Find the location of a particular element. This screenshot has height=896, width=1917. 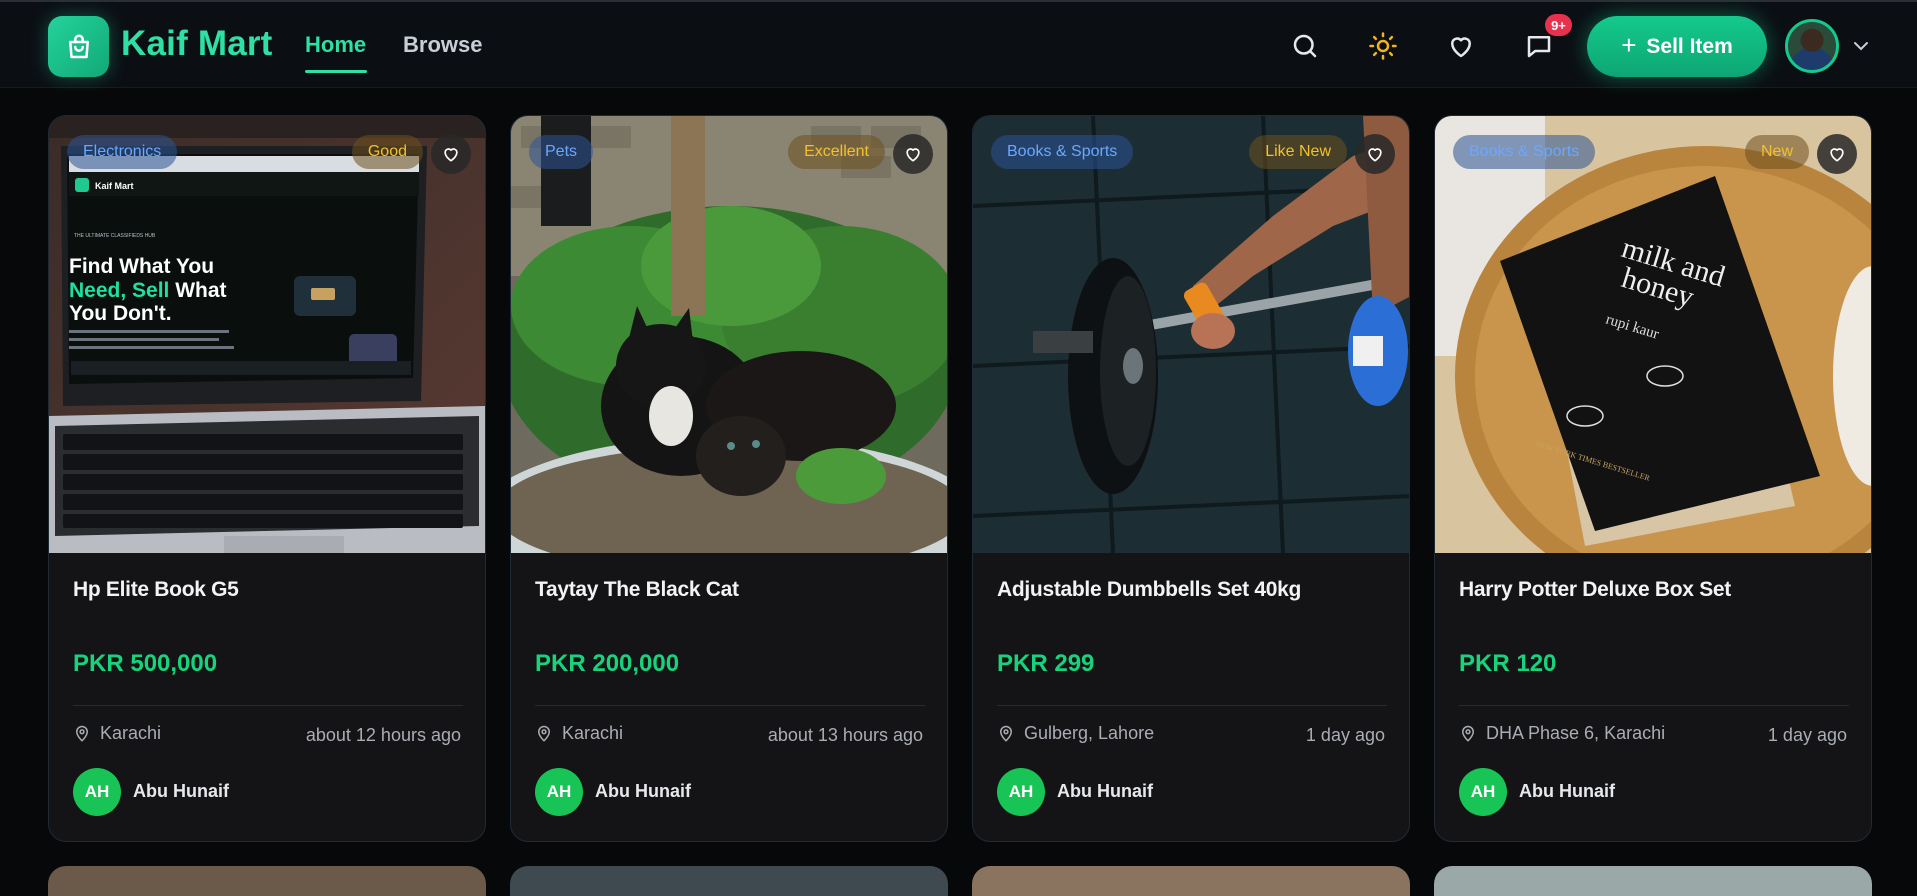

sell-item-button: + Sell Item is located at coordinates (1677, 46).